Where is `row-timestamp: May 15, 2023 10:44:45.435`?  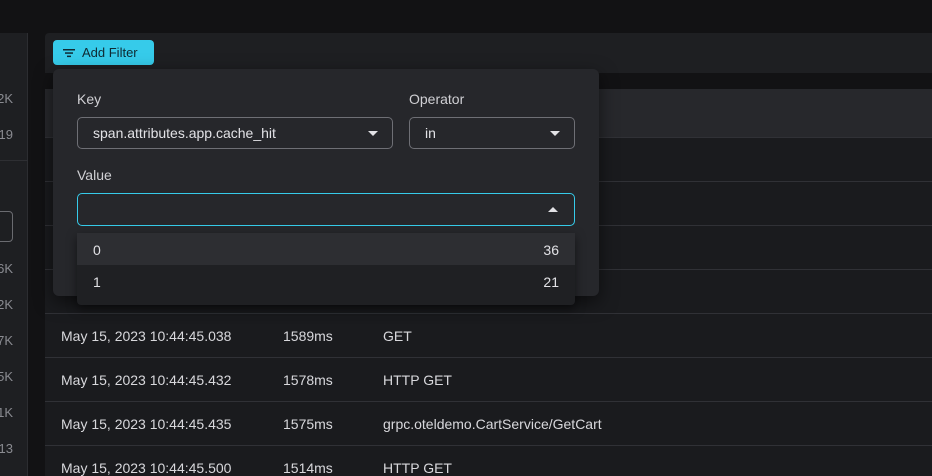 row-timestamp: May 15, 2023 10:44:45.435 is located at coordinates (146, 424).